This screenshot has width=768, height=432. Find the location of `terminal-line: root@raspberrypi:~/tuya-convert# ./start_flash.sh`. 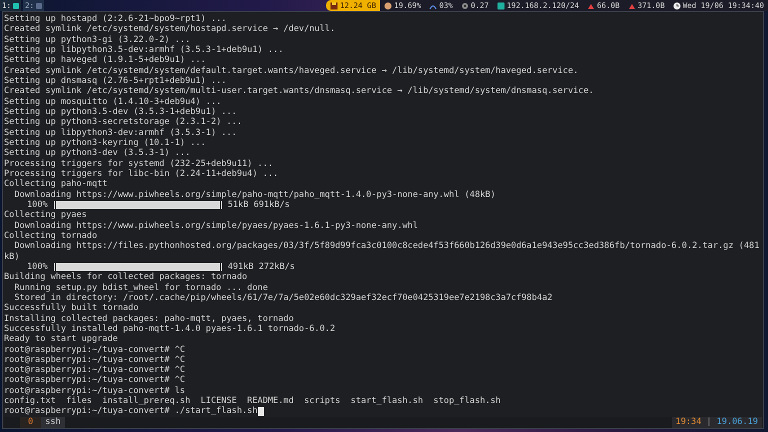

terminal-line: root@raspberrypi:~/tuya-convert# ./start_flash.sh is located at coordinates (131, 411).